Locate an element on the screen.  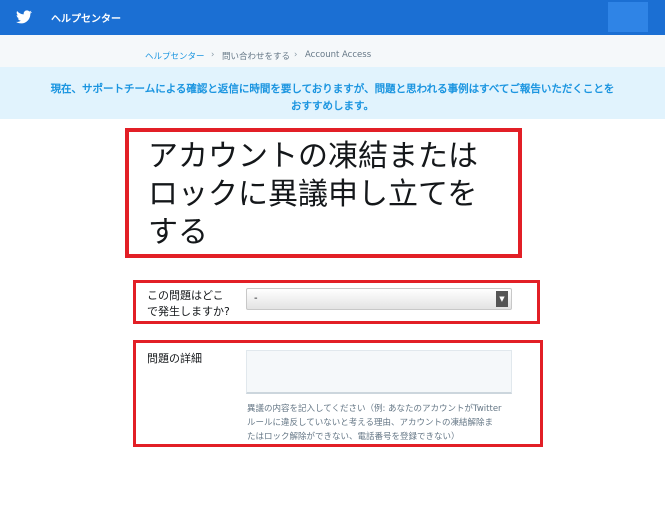
page-title-line: ロックに異議申し立てを is located at coordinates (313, 194).